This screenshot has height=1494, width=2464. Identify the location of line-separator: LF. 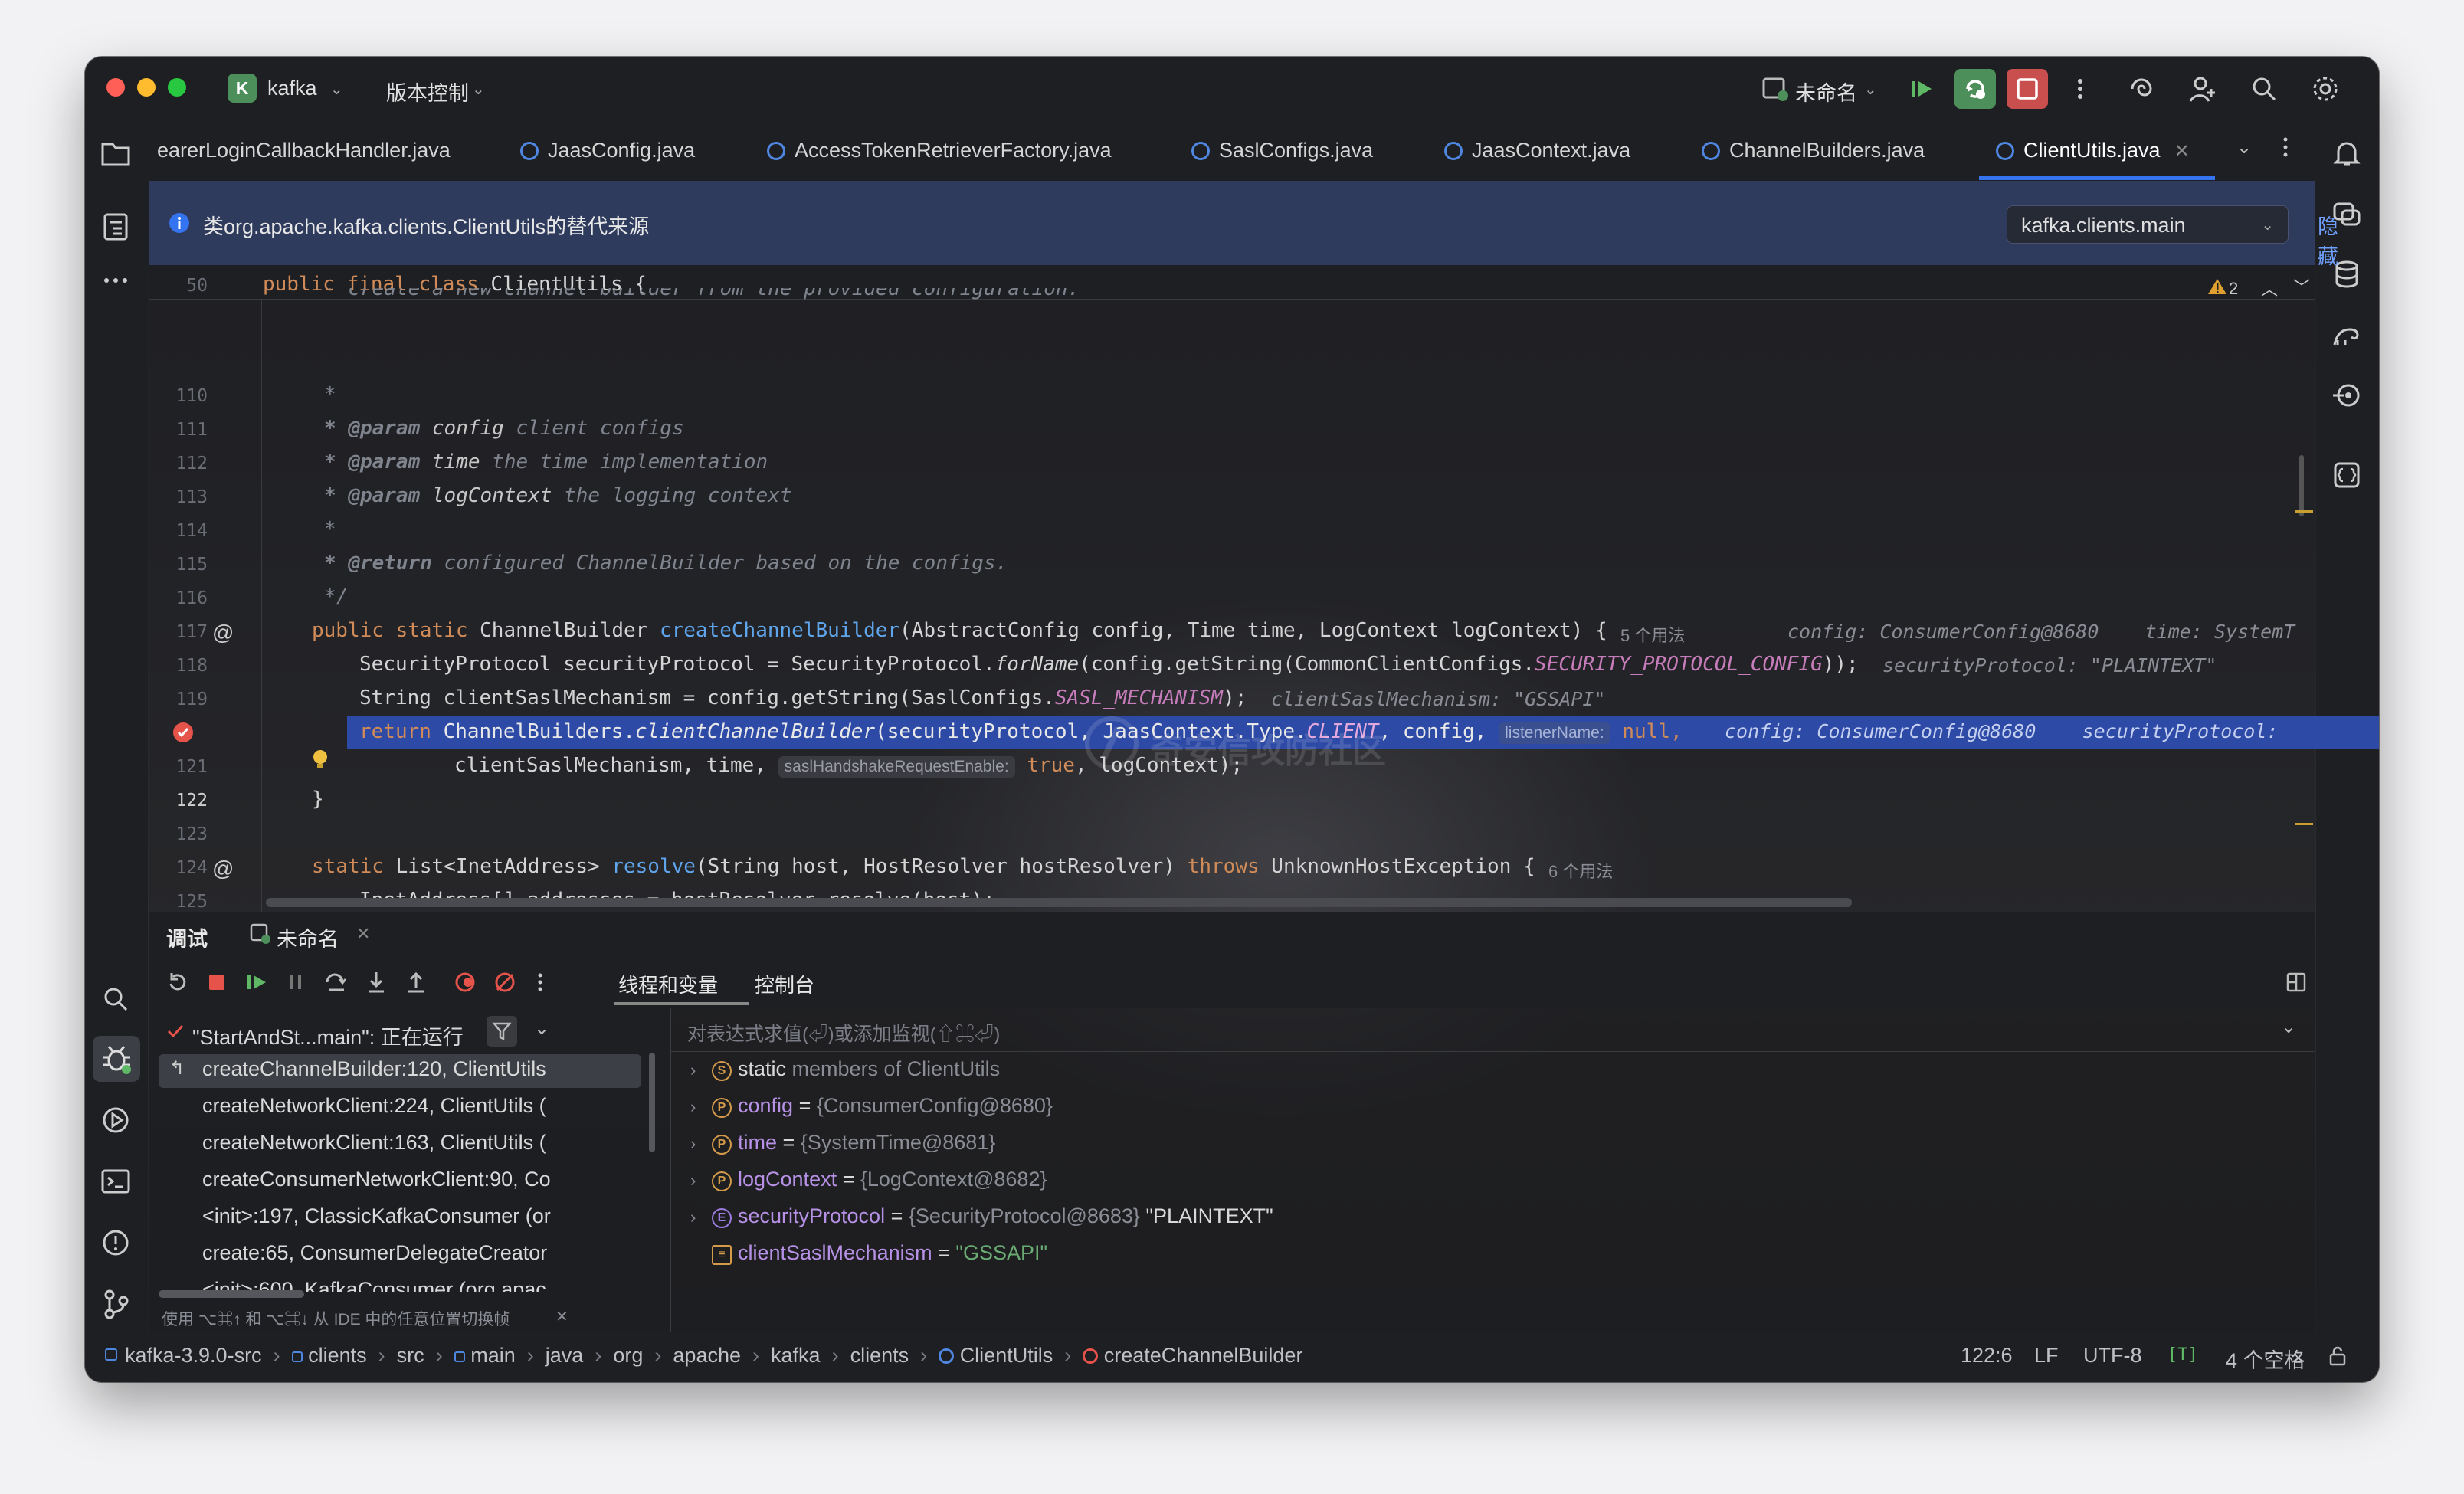
(2046, 1356).